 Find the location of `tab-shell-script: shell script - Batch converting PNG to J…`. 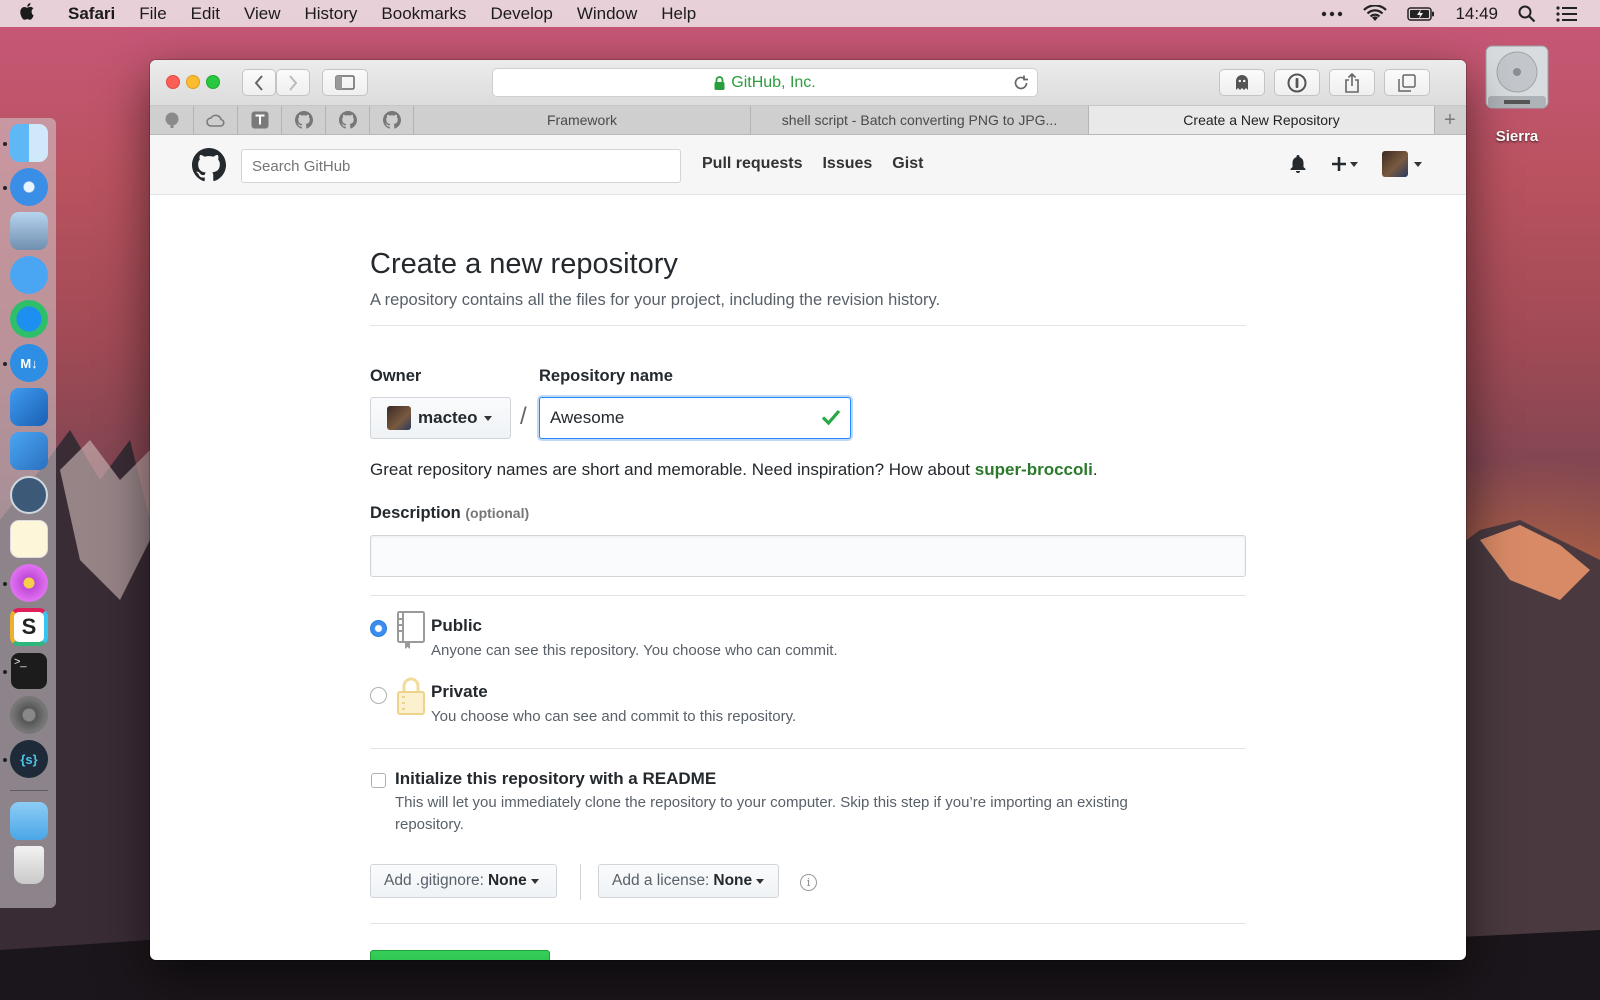

tab-shell-script: shell script - Batch converting PNG to J… is located at coordinates (920, 120).